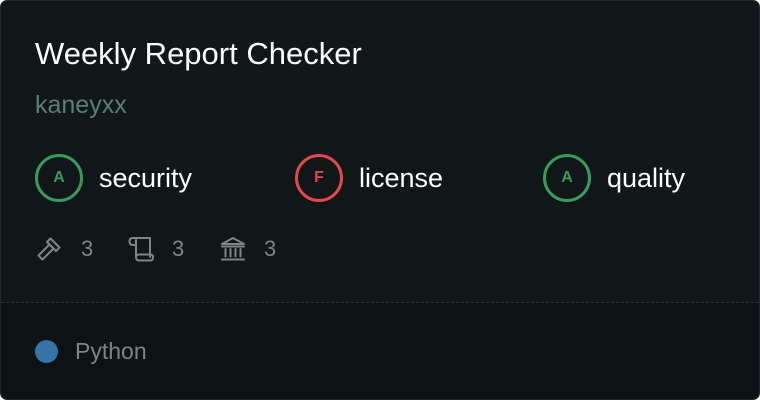 Image resolution: width=760 pixels, height=400 pixels. What do you see at coordinates (81, 105) in the screenshot?
I see `repo-owner: kaneyxx` at bounding box center [81, 105].